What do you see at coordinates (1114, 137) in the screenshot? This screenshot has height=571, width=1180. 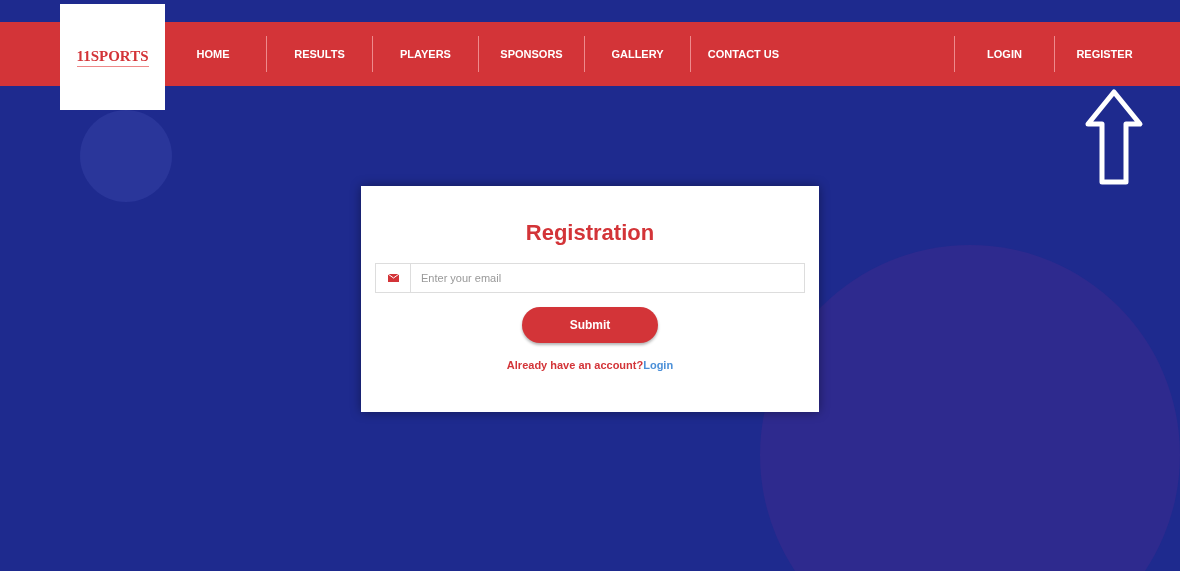 I see `up-arrow-icon` at bounding box center [1114, 137].